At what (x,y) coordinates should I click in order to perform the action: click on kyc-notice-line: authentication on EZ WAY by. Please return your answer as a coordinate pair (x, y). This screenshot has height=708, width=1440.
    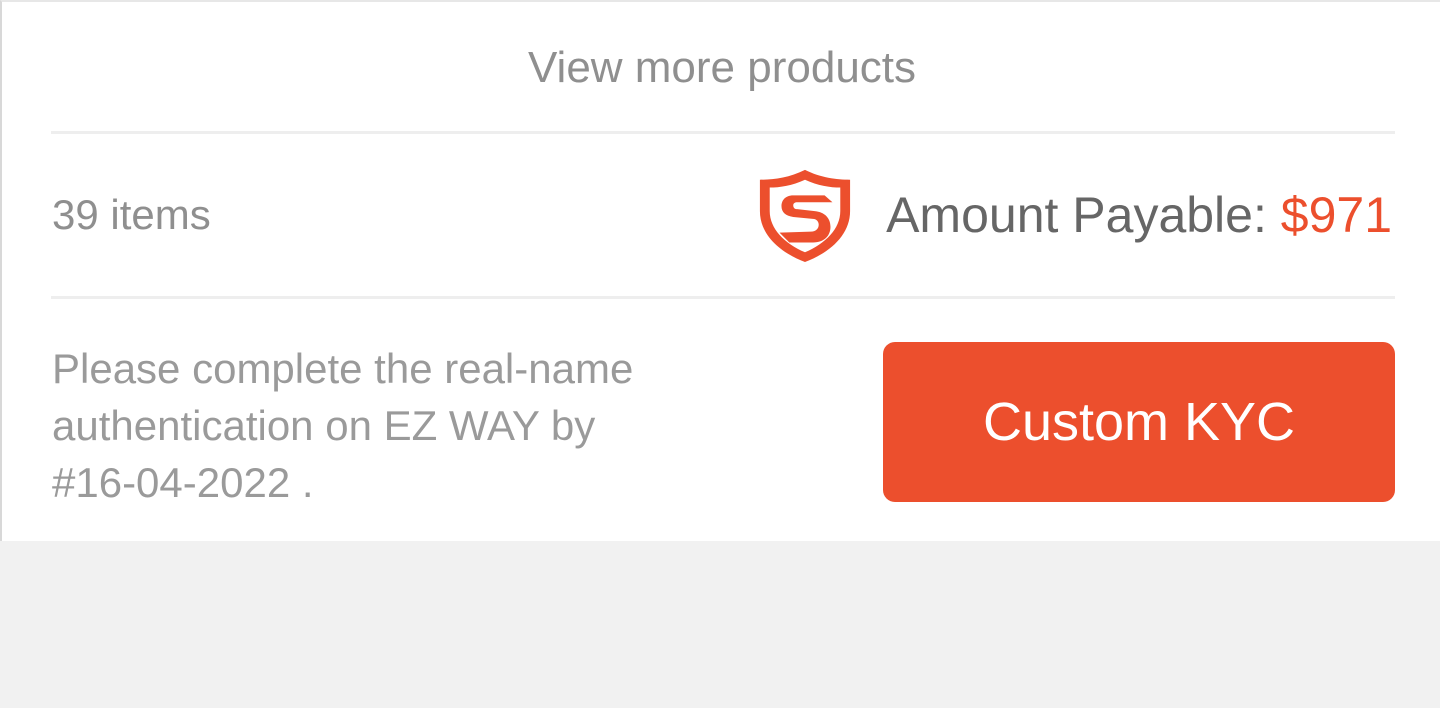
    Looking at the image, I should click on (324, 425).